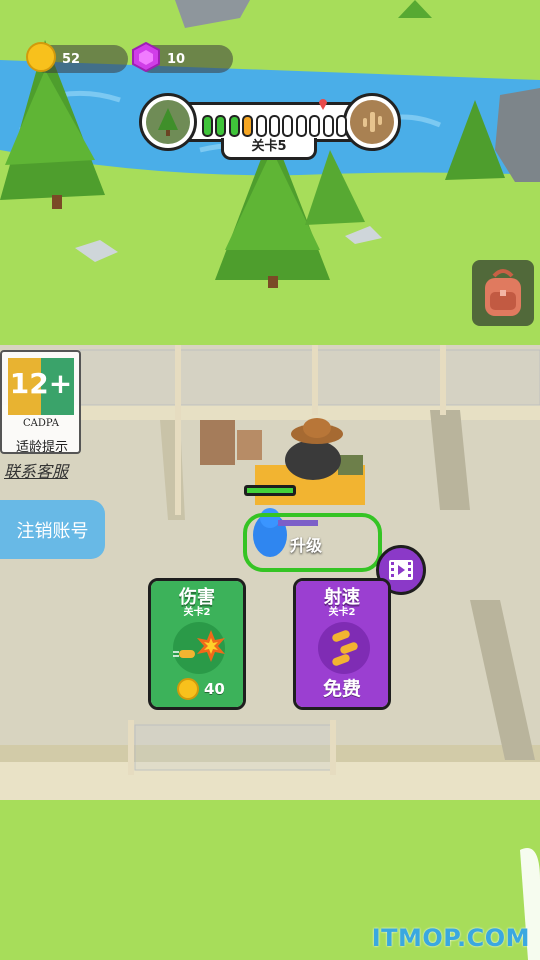 This screenshot has width=540, height=960. I want to click on level-start-badge, so click(168, 122).